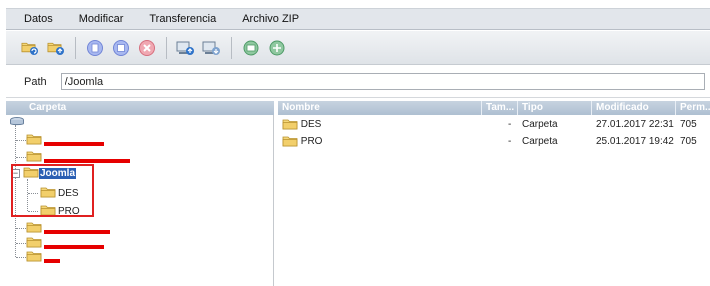  I want to click on menu-transferencia: Transferencia, so click(182, 19).